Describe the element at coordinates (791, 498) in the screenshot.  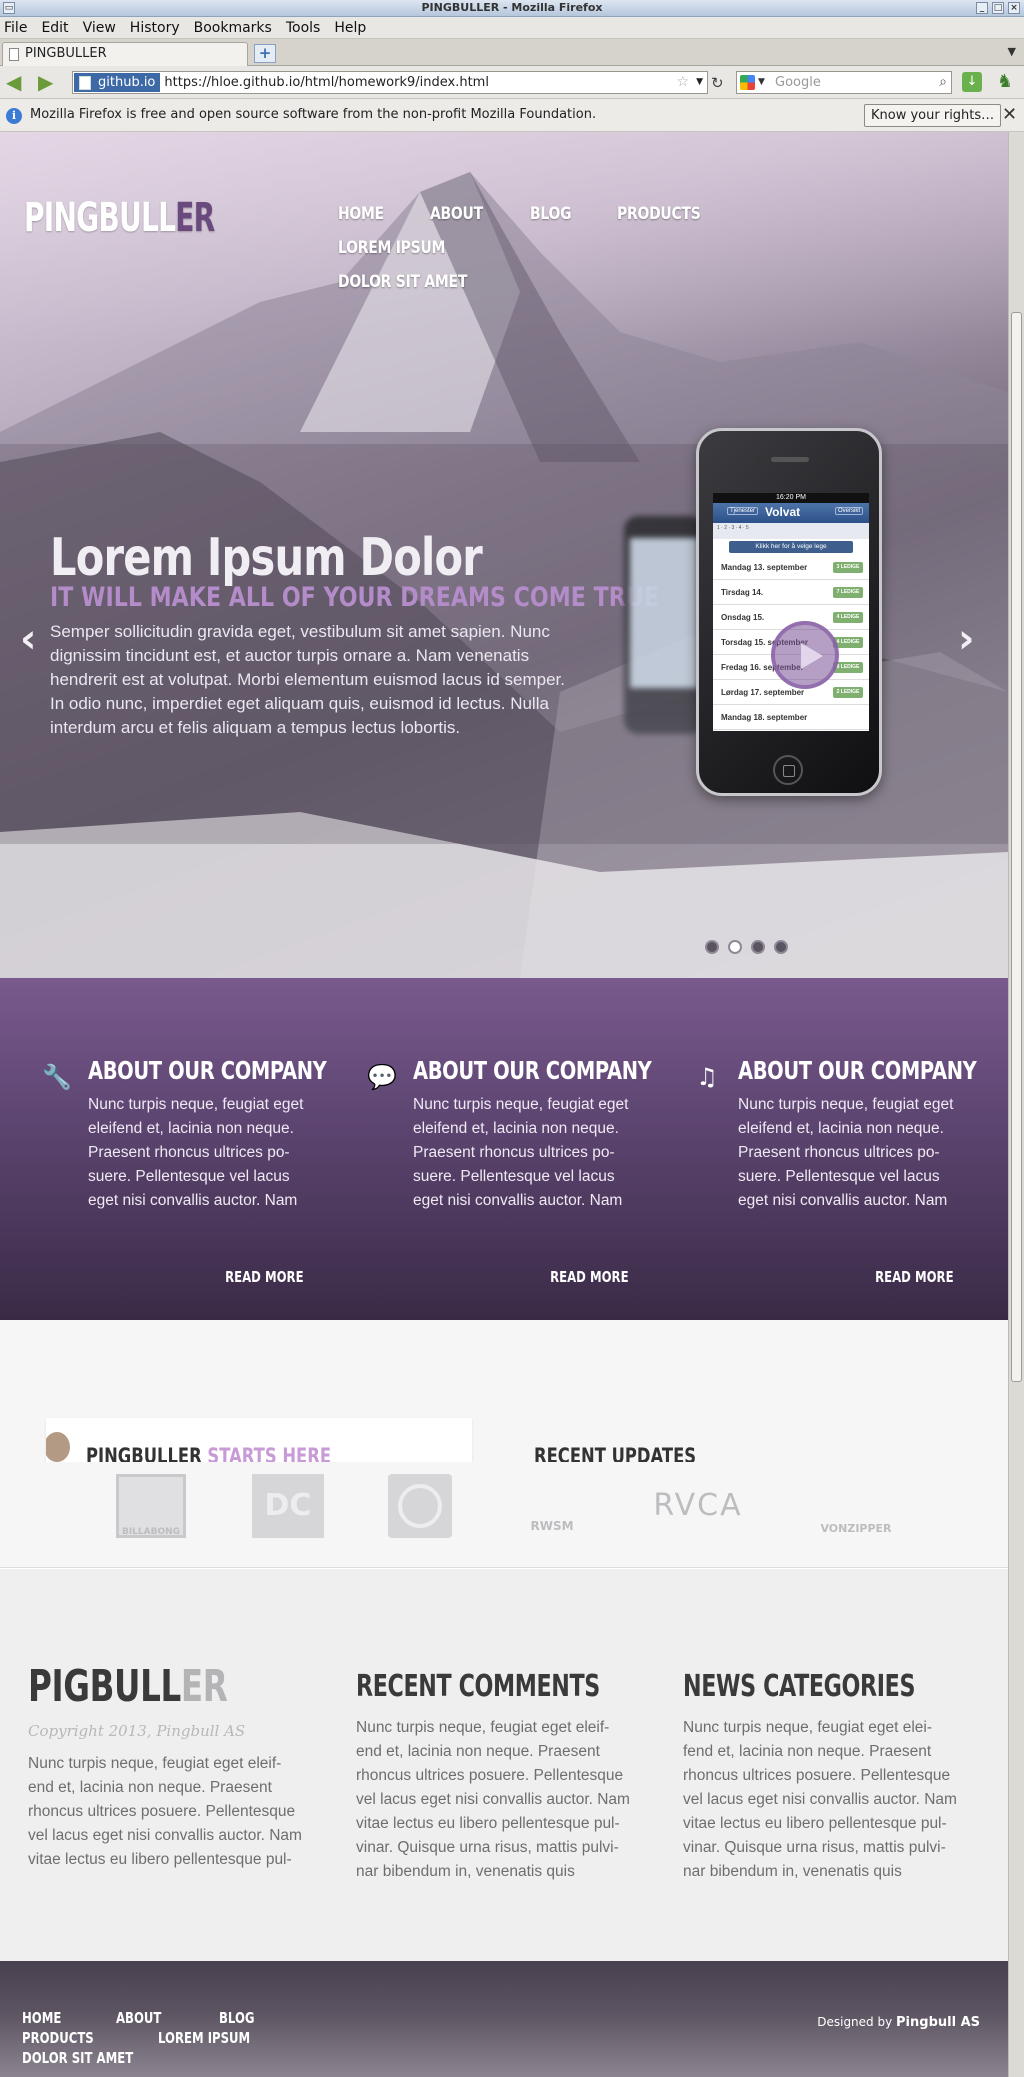
I see `phone-status-time: 16:20 PM` at that location.